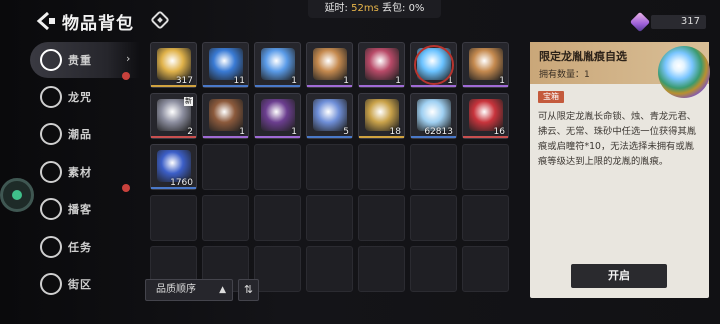 Image resolution: width=720 pixels, height=324 pixels. Describe the element at coordinates (346, 132) in the screenshot. I see `item-count: 5` at that location.